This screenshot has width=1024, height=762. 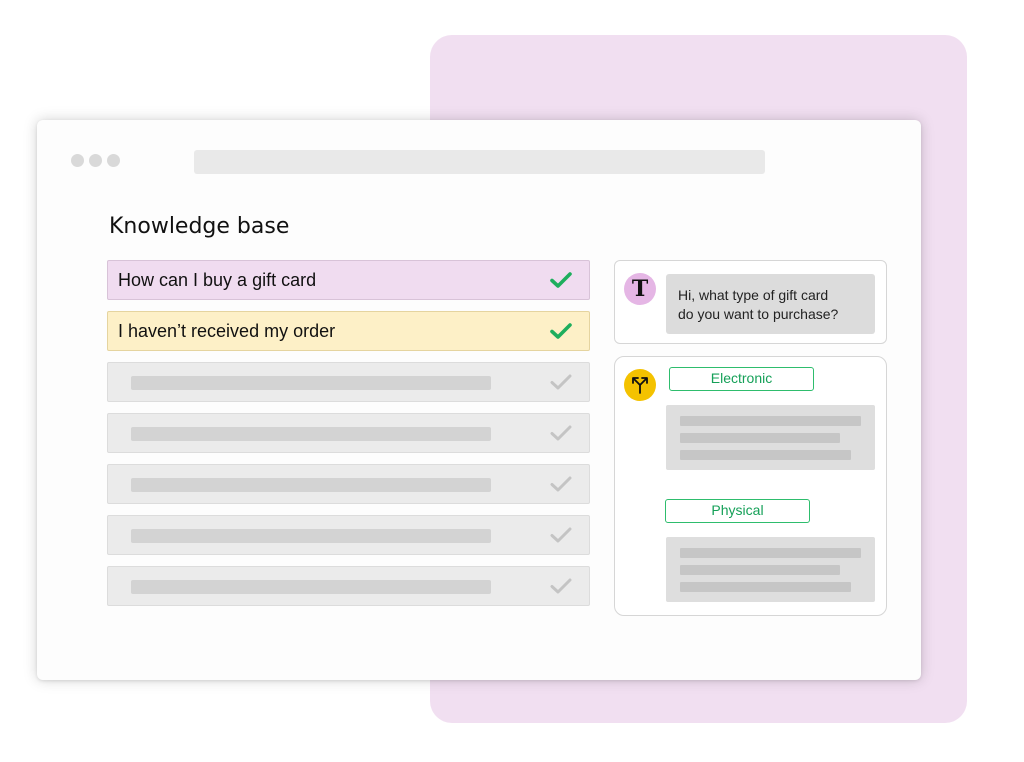 What do you see at coordinates (227, 331) in the screenshot?
I see `kb-item-label: I haven’t received my order` at bounding box center [227, 331].